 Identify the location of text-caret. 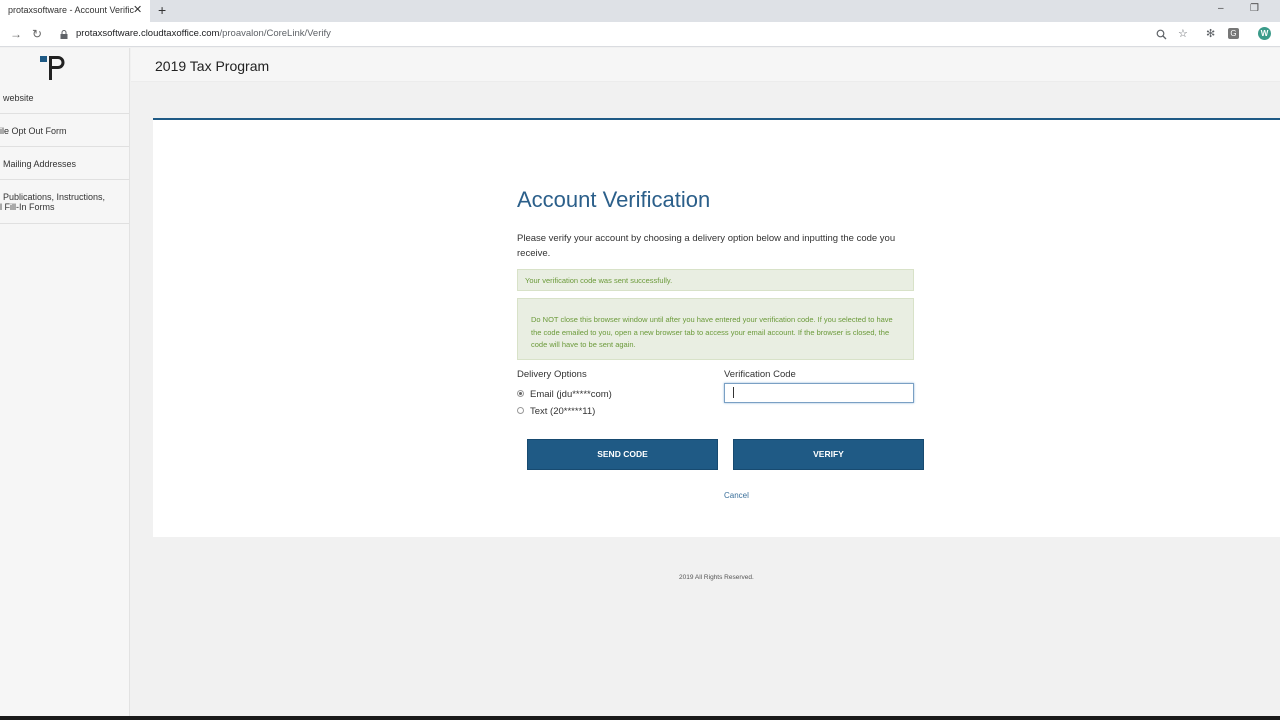
(733, 392).